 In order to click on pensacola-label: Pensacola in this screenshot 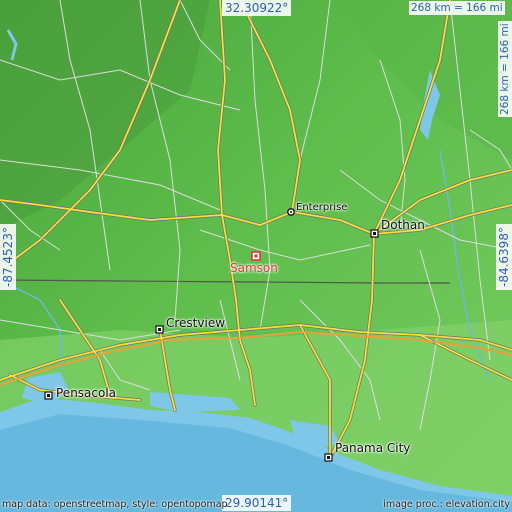, I will do `click(86, 393)`.